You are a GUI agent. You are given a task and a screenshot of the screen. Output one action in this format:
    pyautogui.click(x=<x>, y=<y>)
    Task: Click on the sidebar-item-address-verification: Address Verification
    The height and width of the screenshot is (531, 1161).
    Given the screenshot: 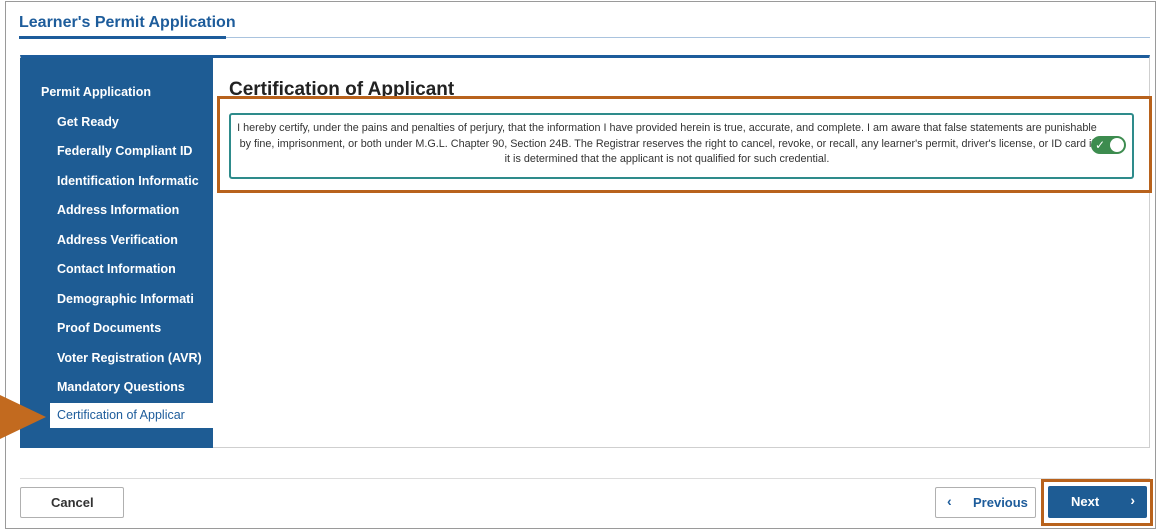 What is the action you would take?
    pyautogui.click(x=135, y=240)
    